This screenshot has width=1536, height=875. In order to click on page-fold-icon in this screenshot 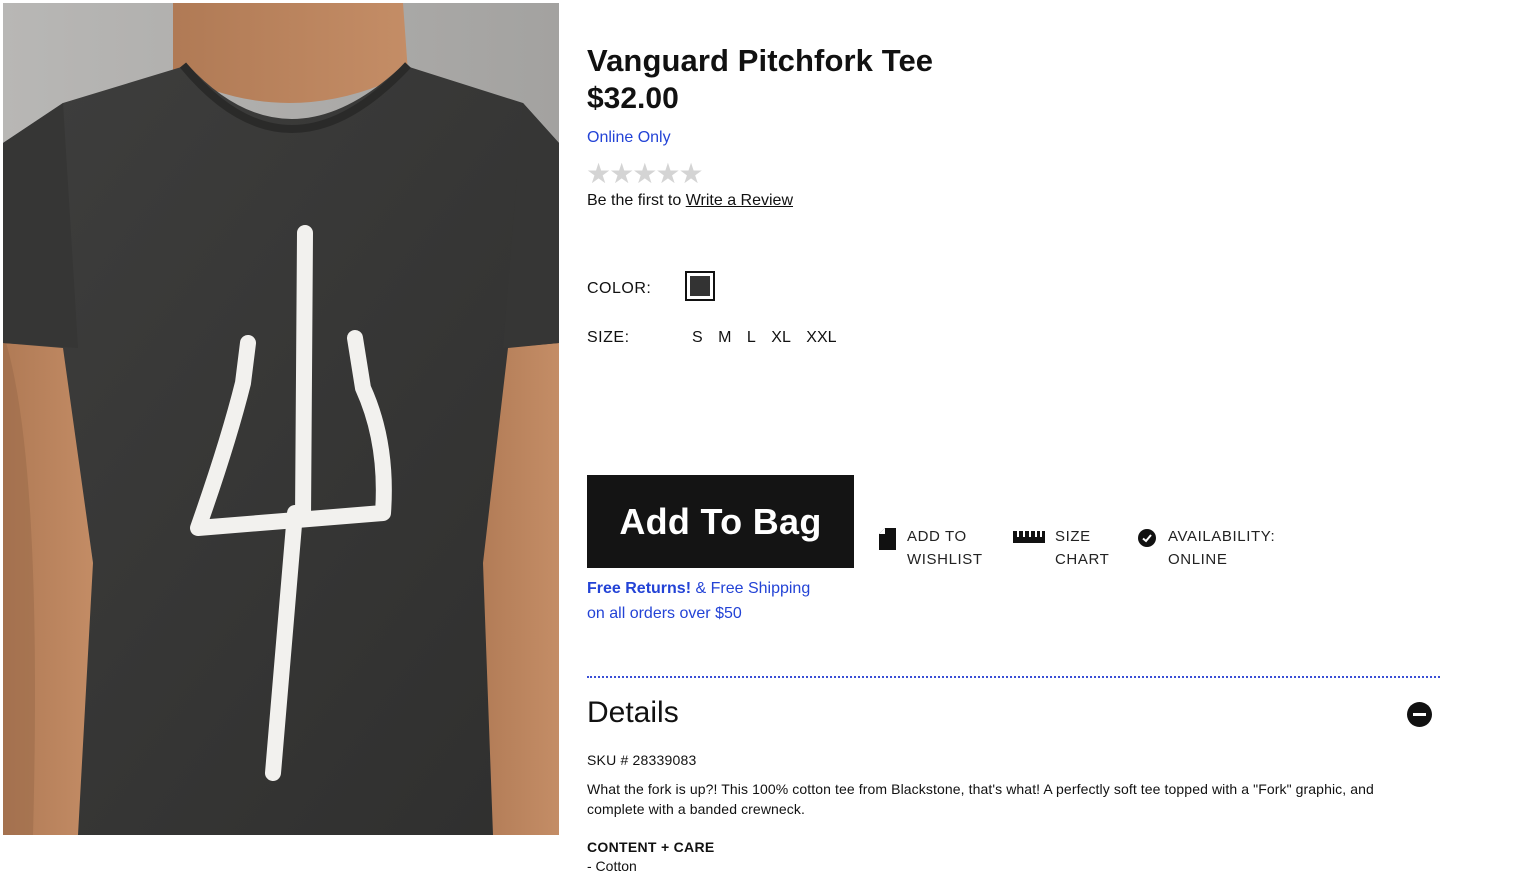, I will do `click(887, 542)`.